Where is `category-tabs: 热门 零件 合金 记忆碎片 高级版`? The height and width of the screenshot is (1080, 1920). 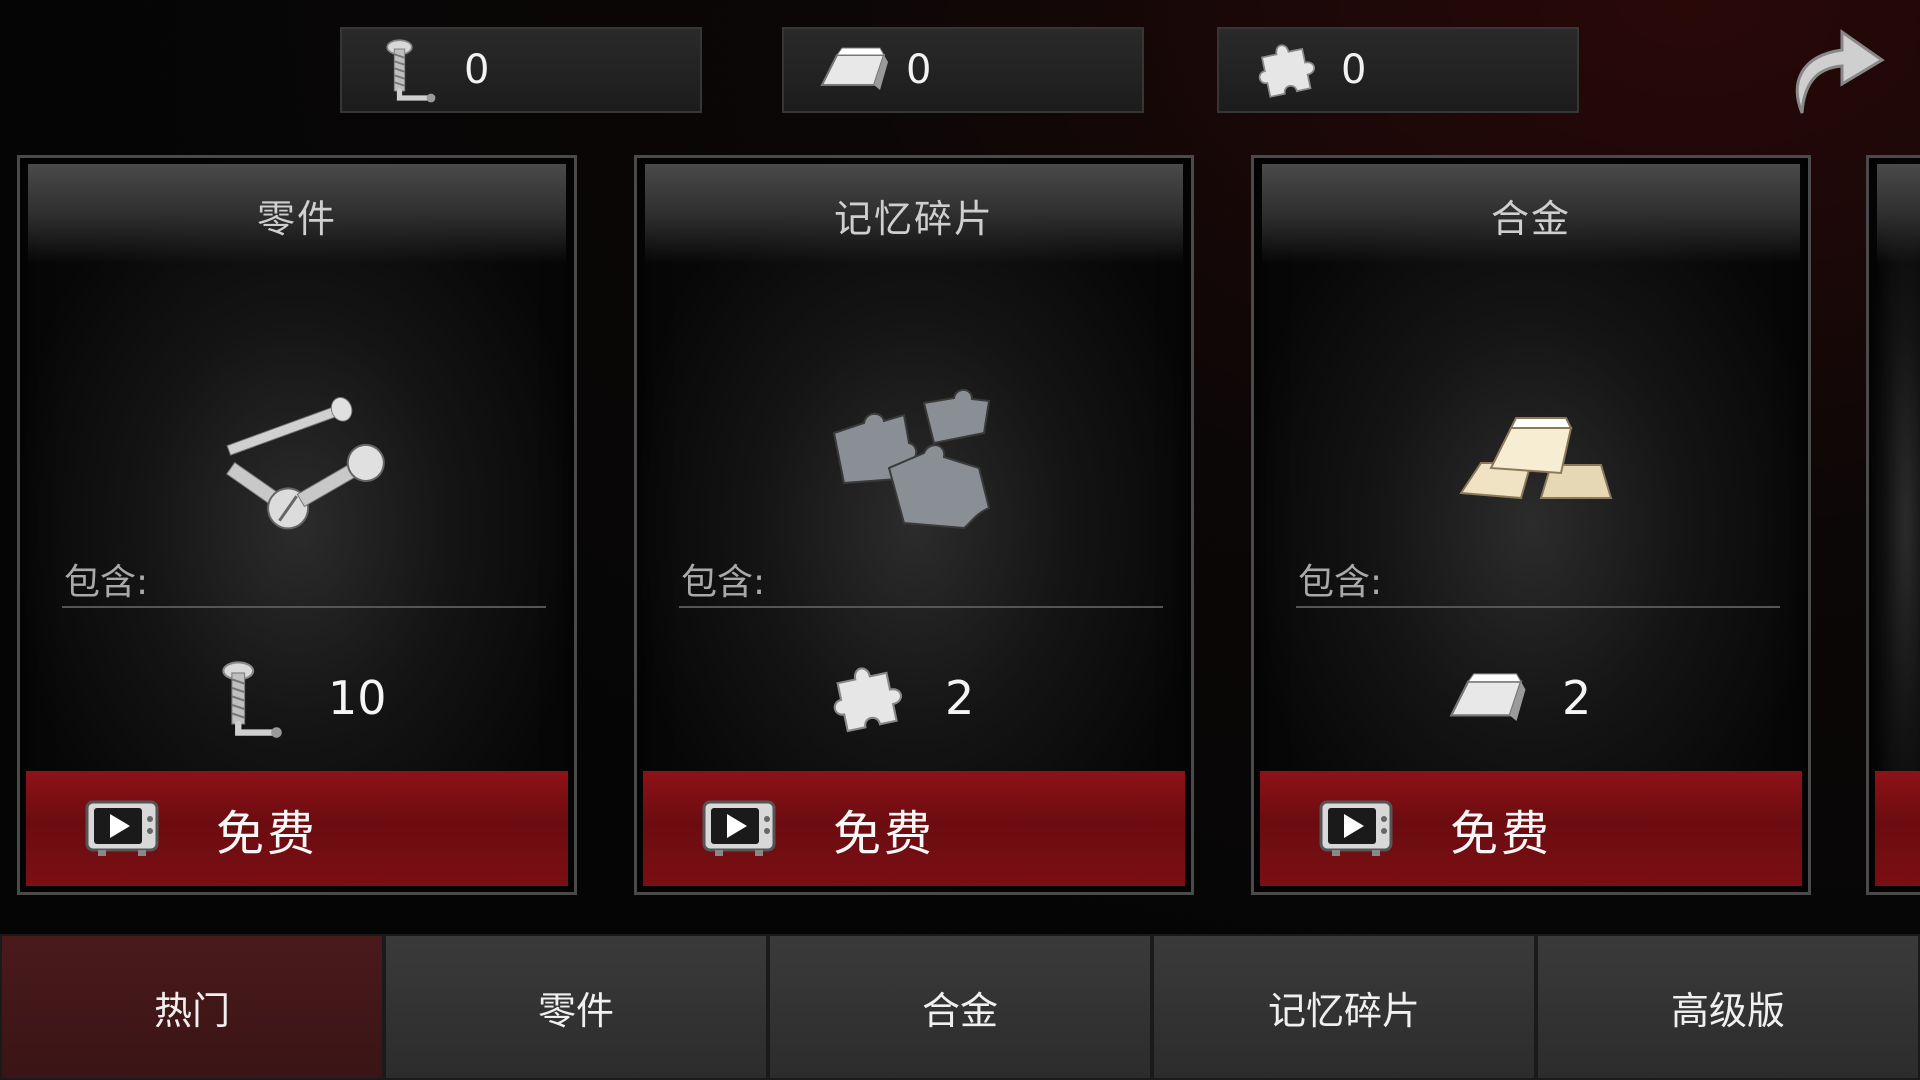 category-tabs: 热门 零件 合金 记忆碎片 高级版 is located at coordinates (960, 1007).